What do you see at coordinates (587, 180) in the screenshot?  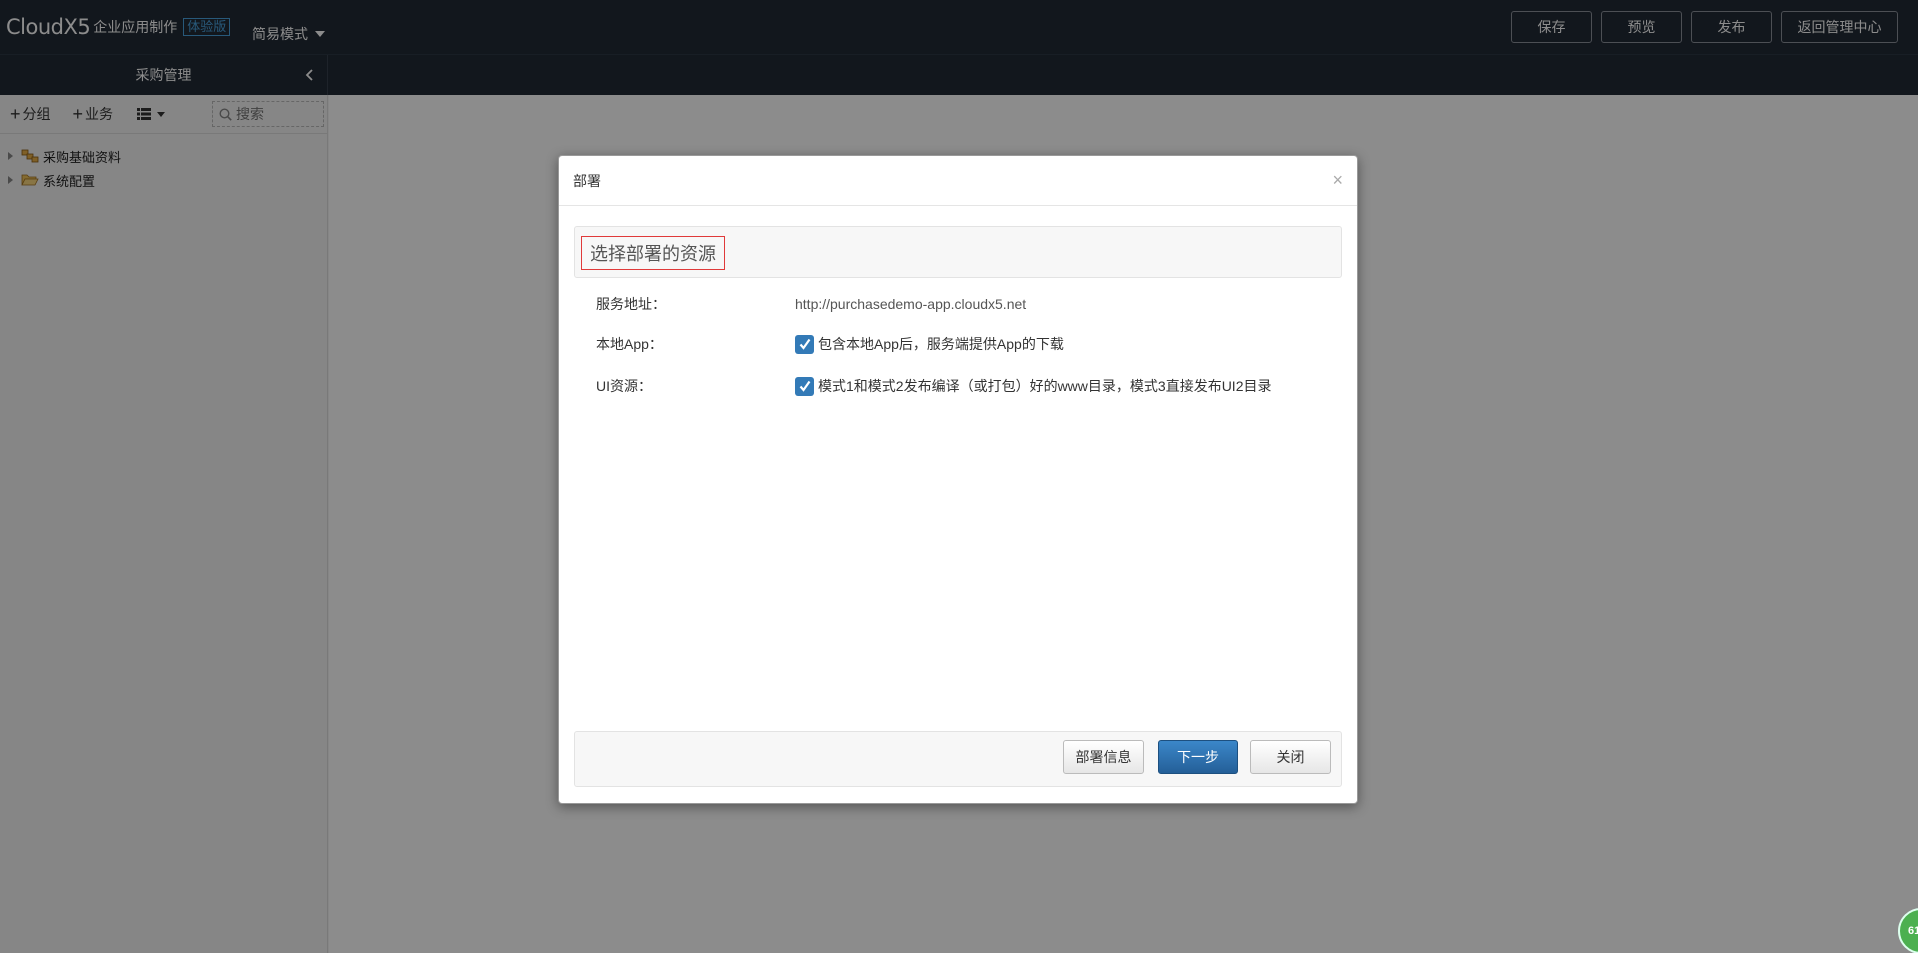 I see `dialog-title: 部署` at bounding box center [587, 180].